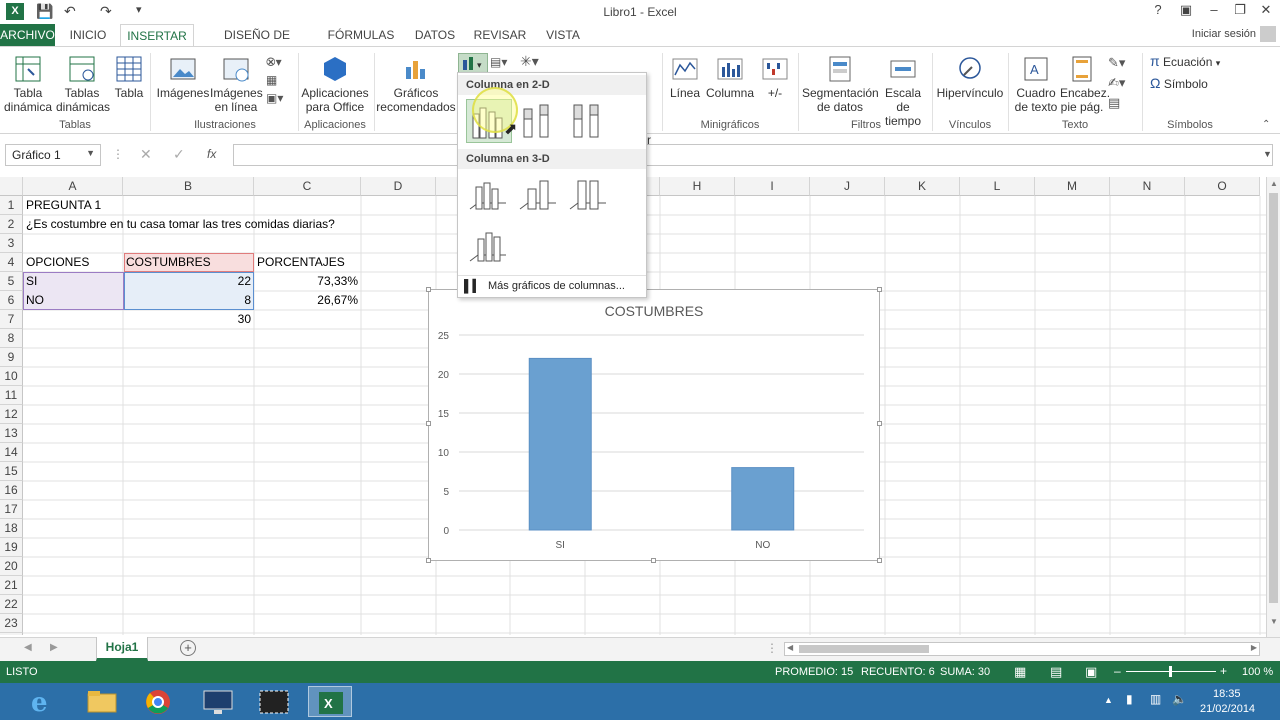 This screenshot has width=1280, height=721. I want to click on row-header: 12, so click(11, 414).